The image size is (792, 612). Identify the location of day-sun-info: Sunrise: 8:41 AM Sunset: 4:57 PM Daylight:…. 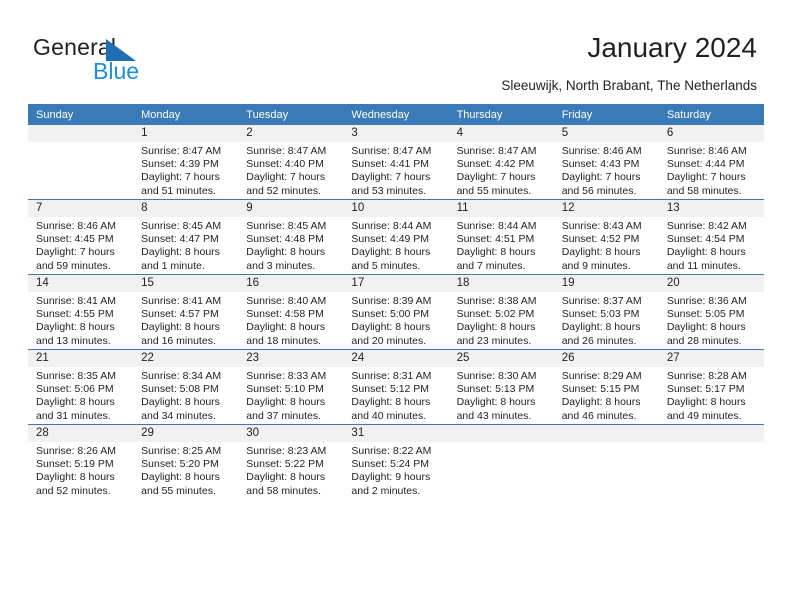
(185, 320).